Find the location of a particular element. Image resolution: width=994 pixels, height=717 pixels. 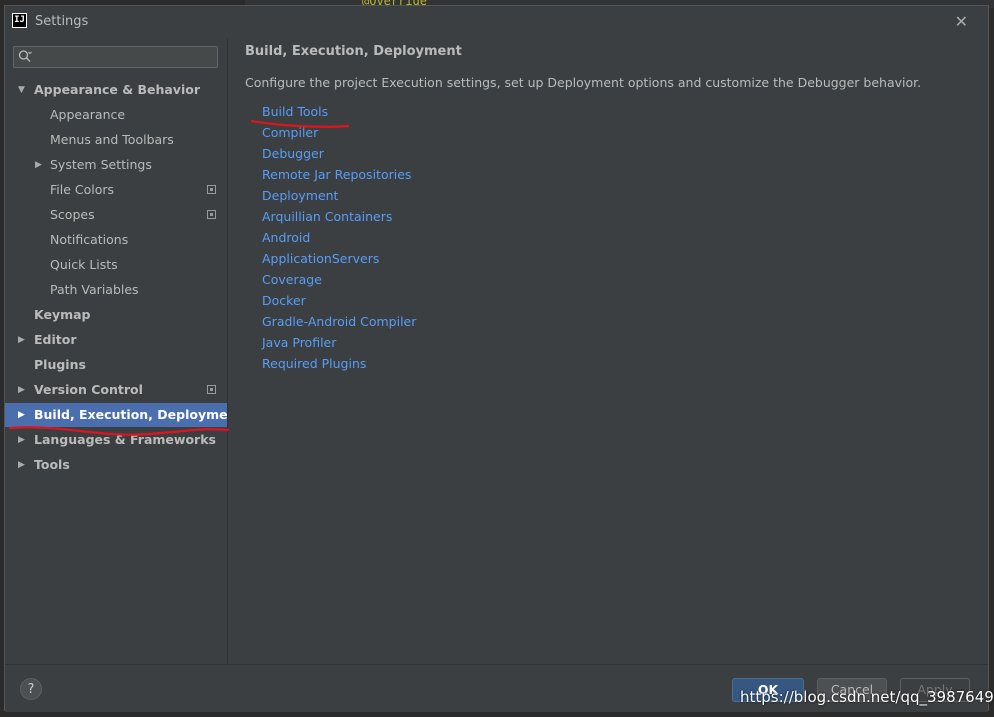

link-android: Android is located at coordinates (286, 237).